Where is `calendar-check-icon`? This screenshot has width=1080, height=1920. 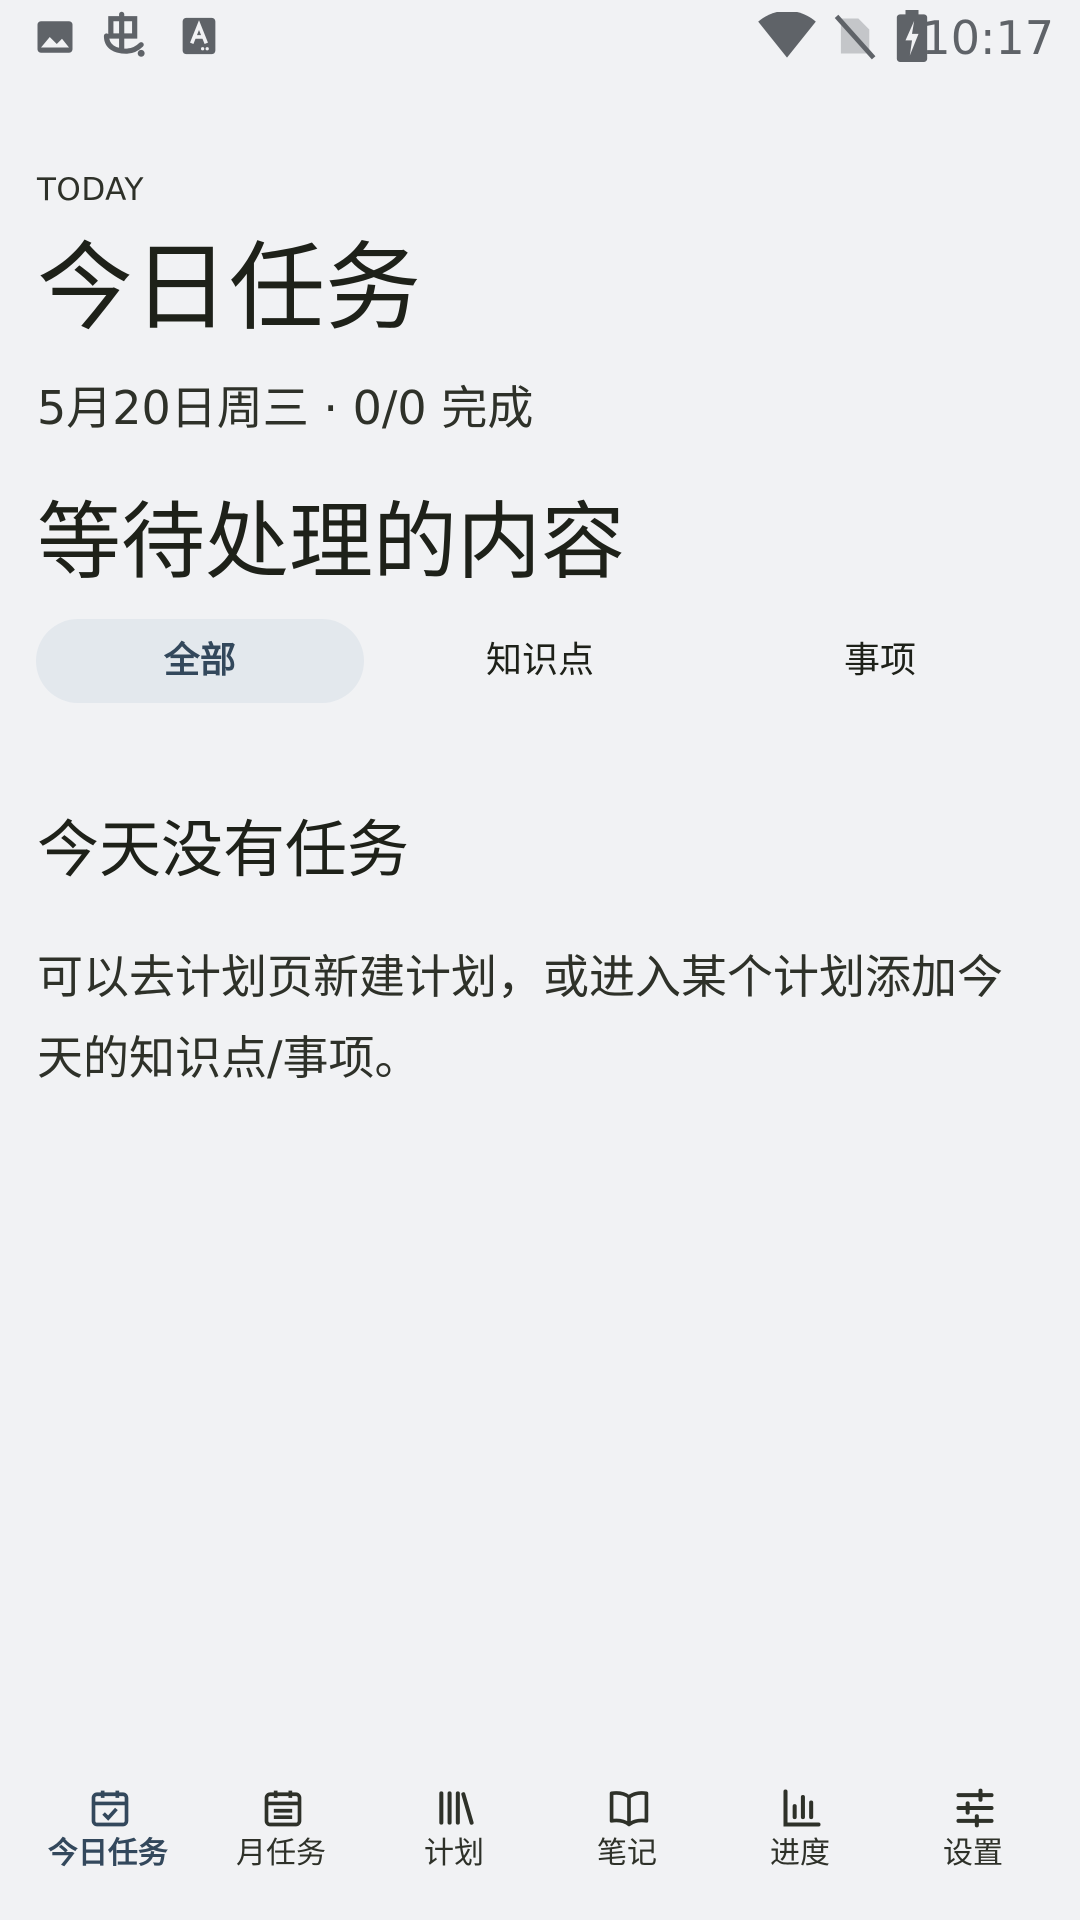
calendar-check-icon is located at coordinates (110, 1808).